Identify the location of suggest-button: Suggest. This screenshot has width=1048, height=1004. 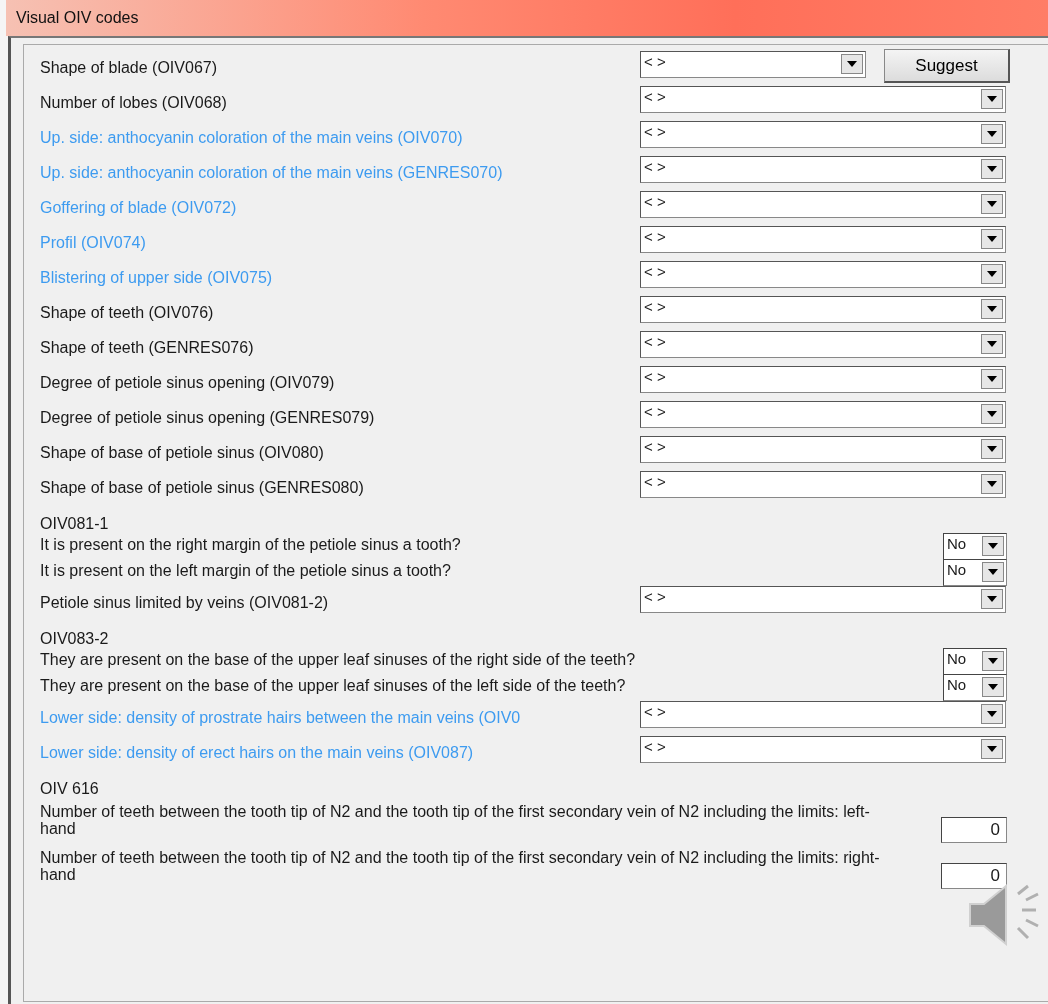
(947, 66).